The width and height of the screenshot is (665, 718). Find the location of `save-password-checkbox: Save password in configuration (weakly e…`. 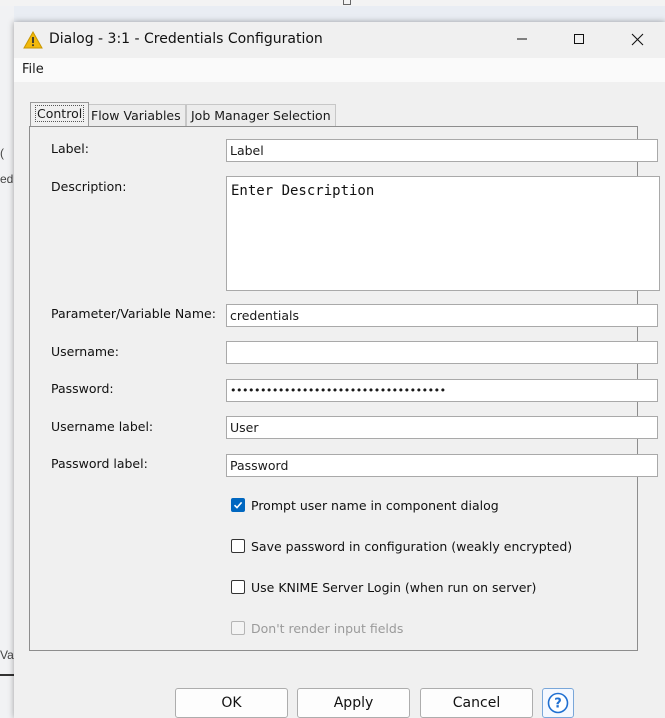

save-password-checkbox: Save password in configuration (weakly e… is located at coordinates (401, 546).